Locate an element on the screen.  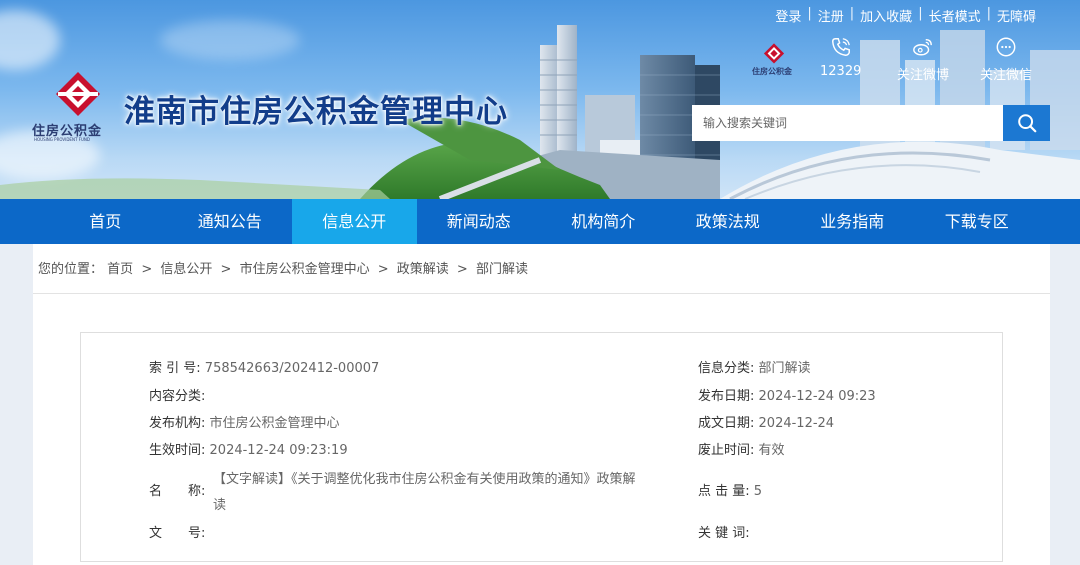
info-row-org: 发布机构: 市住房公积金管理中心 is located at coordinates (244, 421).